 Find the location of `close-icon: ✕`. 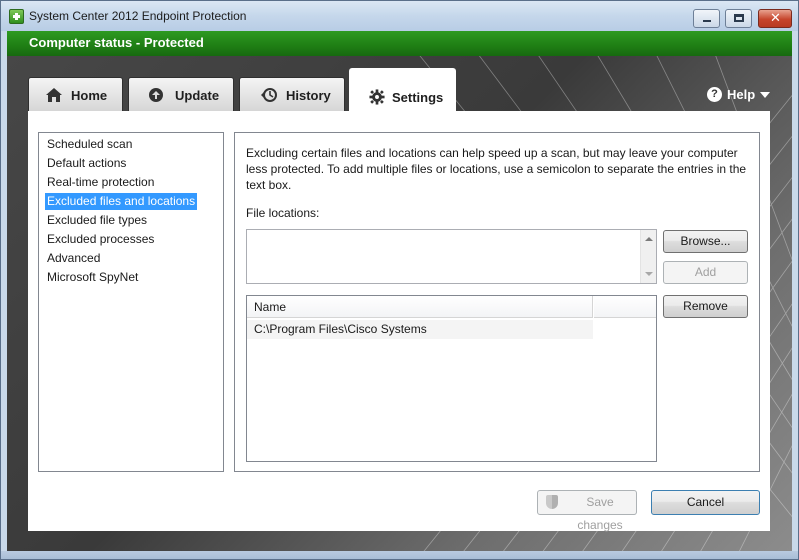

close-icon: ✕ is located at coordinates (775, 18).